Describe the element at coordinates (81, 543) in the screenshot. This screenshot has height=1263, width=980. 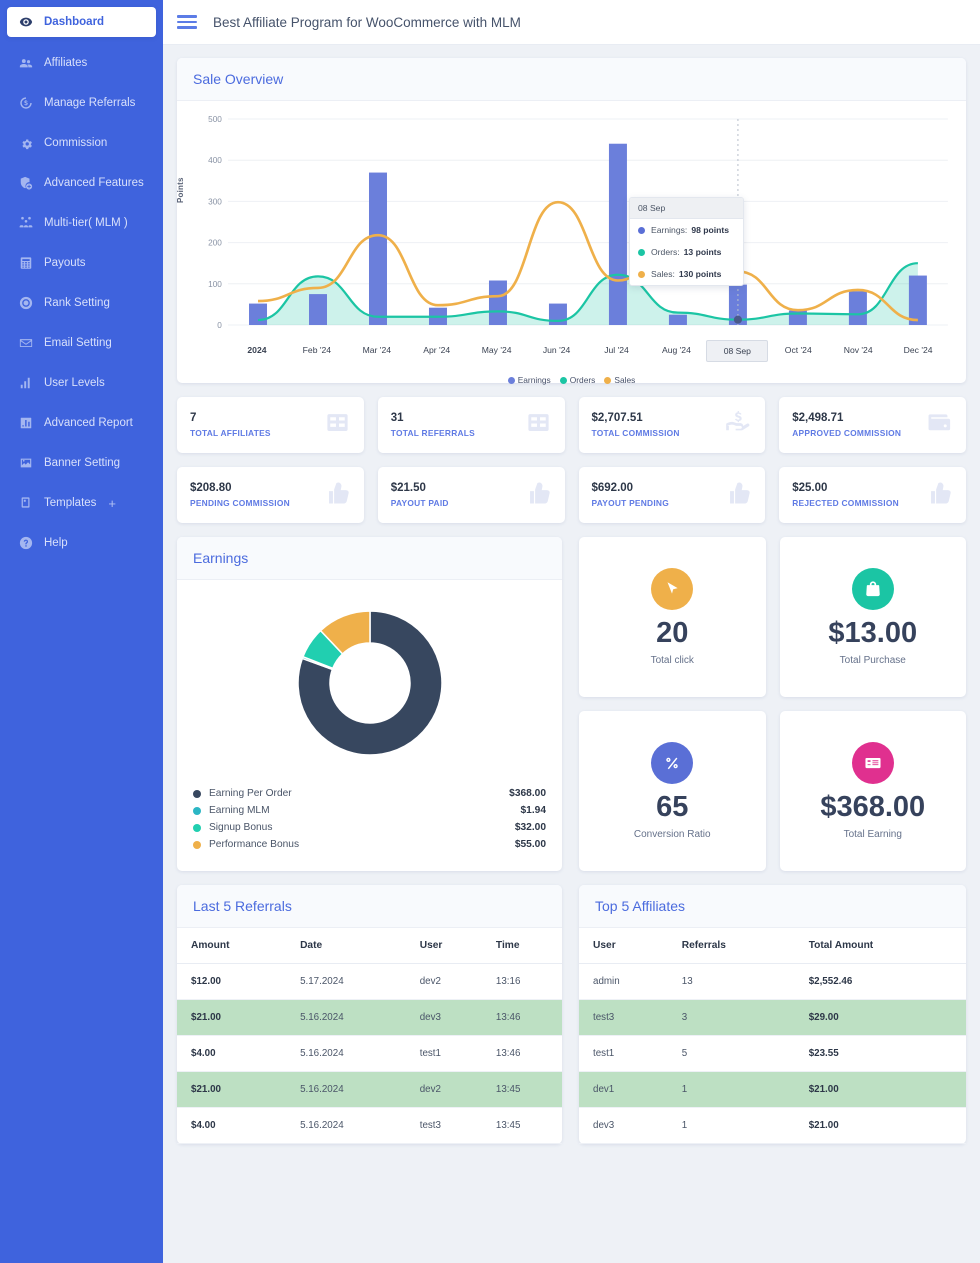
I see `sidebar-item-help: Help` at that location.